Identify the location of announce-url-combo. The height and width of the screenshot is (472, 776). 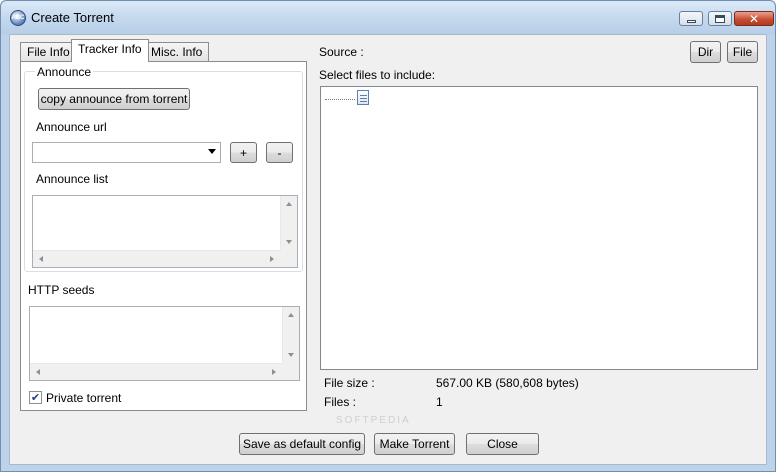
(126, 152).